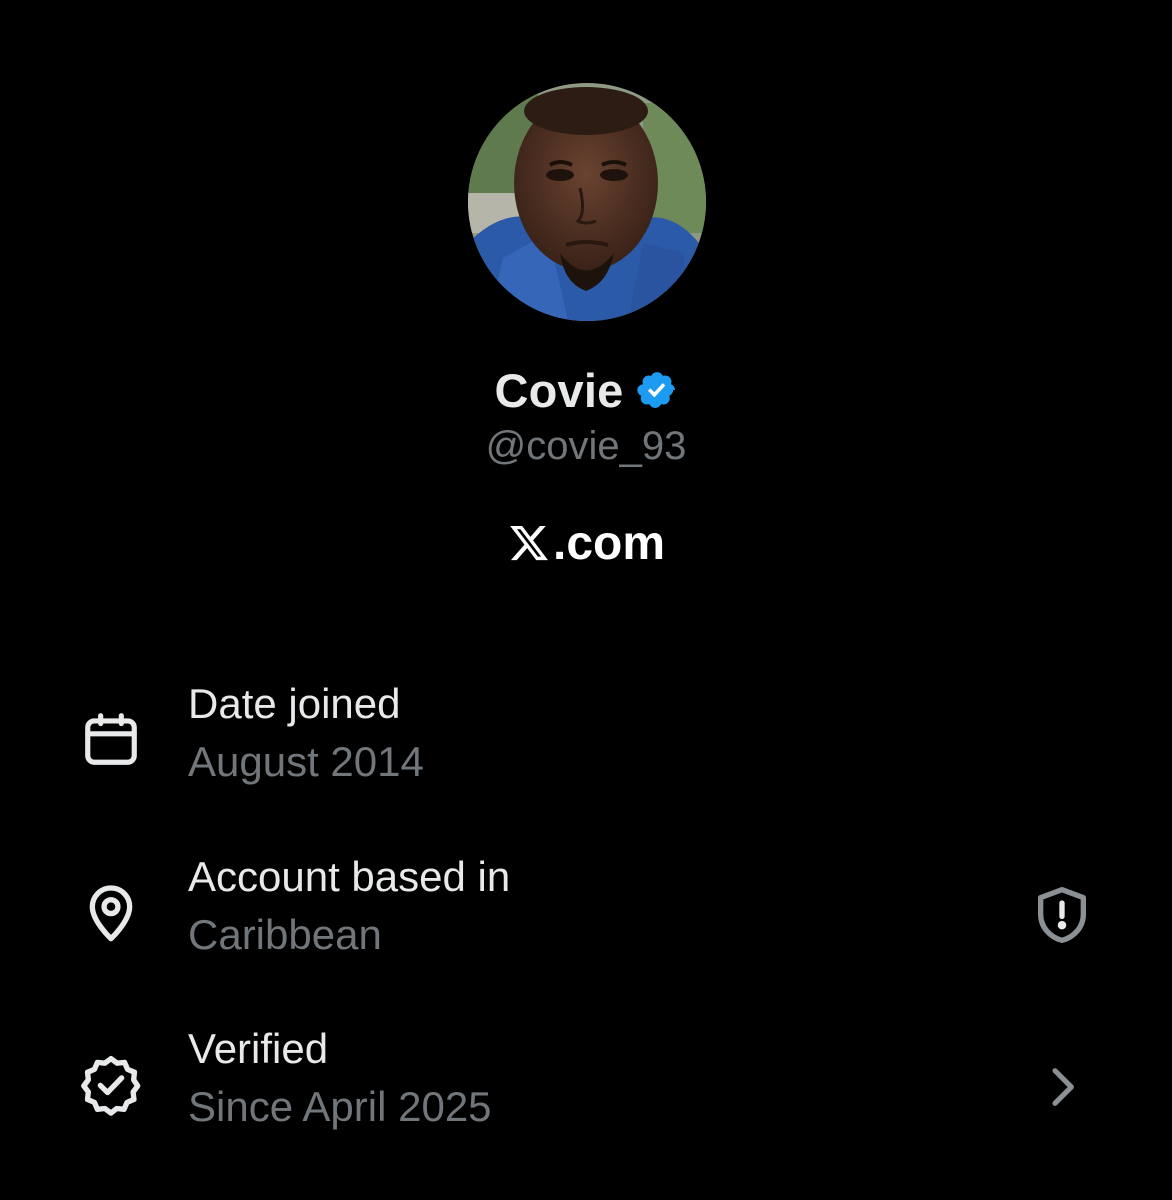 The height and width of the screenshot is (1200, 1172). What do you see at coordinates (349, 876) in the screenshot?
I see `account-location-label: Account based in` at bounding box center [349, 876].